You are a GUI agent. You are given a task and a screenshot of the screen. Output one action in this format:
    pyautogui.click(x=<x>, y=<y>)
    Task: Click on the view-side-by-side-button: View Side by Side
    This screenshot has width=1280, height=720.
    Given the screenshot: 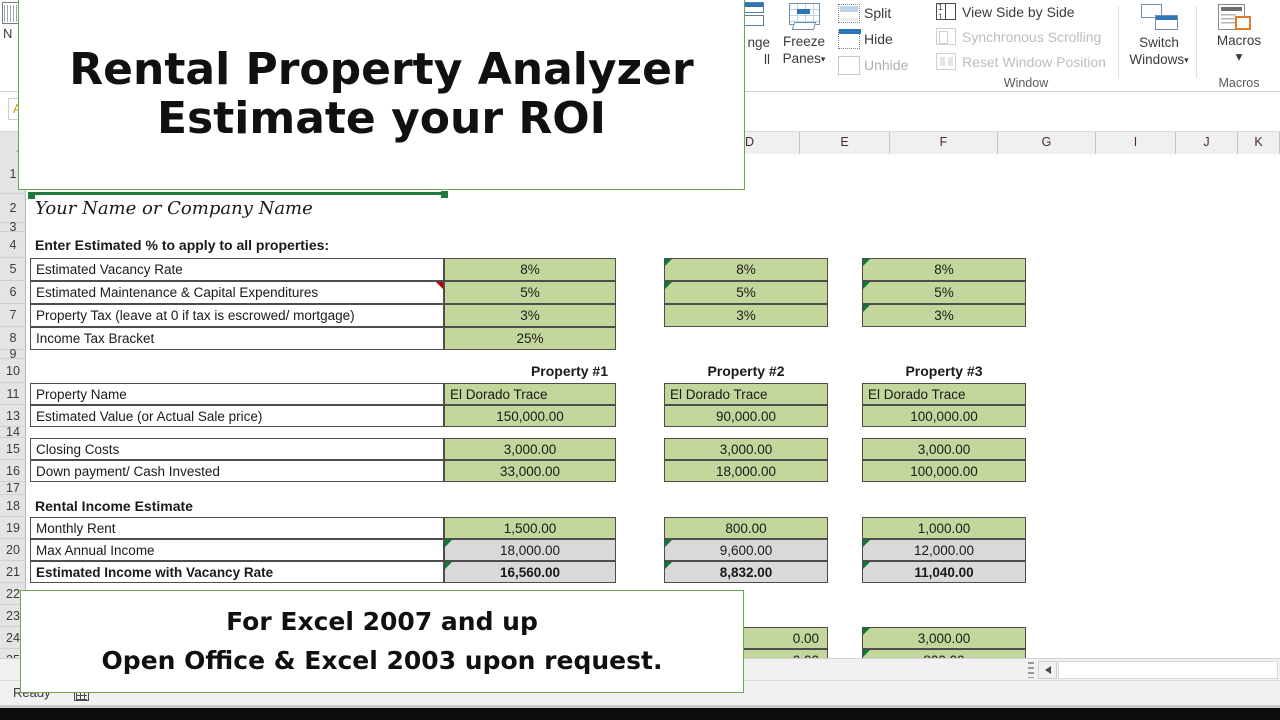 What is the action you would take?
    pyautogui.click(x=1026, y=13)
    